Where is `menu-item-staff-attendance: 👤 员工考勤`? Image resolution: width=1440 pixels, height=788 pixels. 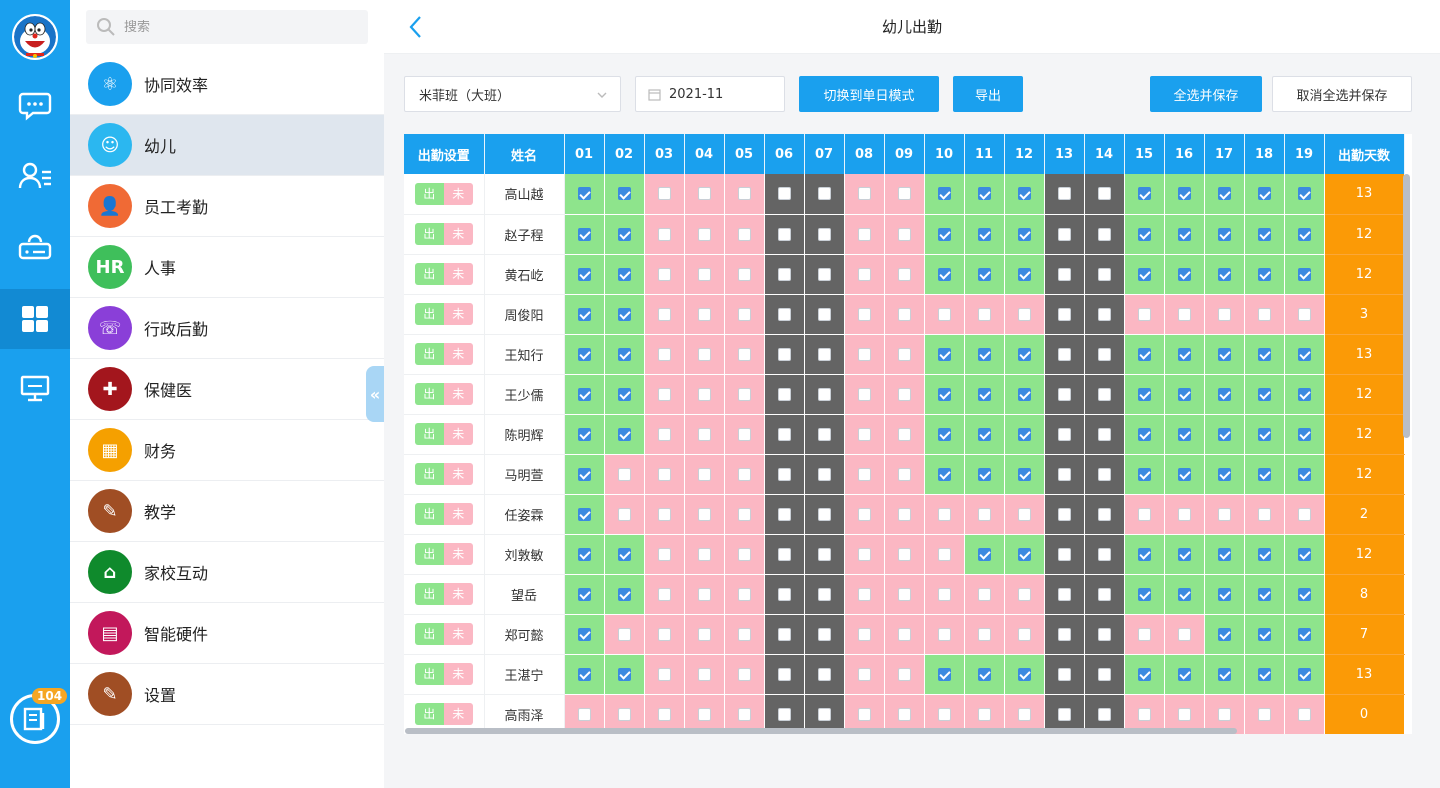
menu-item-staff-attendance: 👤 员工考勤 is located at coordinates (227, 206).